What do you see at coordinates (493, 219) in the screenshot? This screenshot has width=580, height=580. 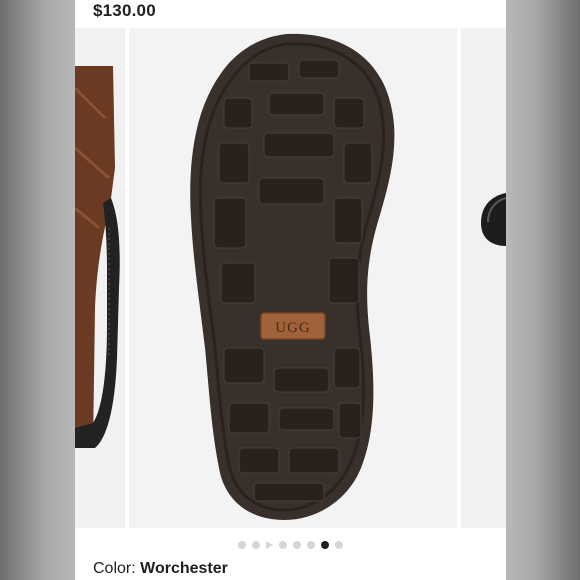 I see `black-boot-image` at bounding box center [493, 219].